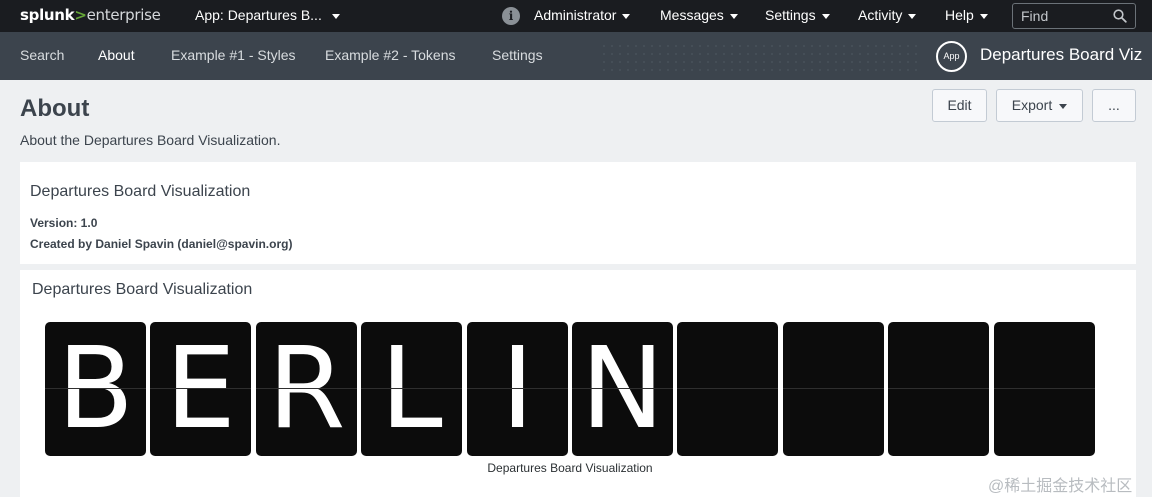  I want to click on board-caption: Departures Board Visualization, so click(570, 468).